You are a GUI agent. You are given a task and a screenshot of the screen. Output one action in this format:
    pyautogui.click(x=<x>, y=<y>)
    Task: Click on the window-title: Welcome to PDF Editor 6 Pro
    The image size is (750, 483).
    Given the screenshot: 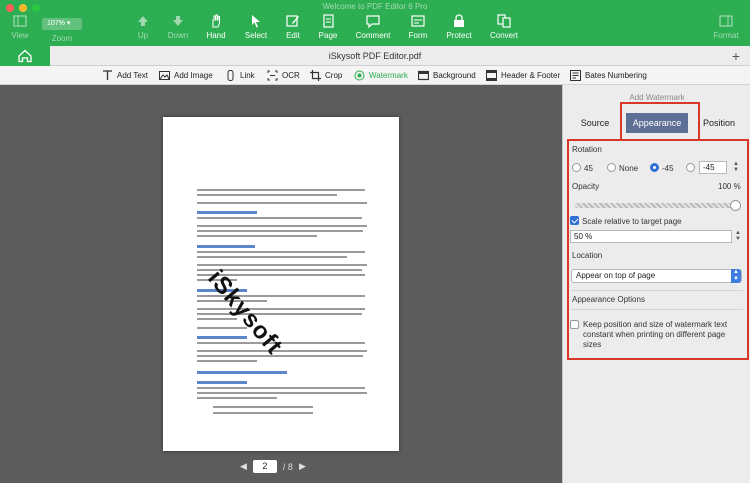 What is the action you would take?
    pyautogui.click(x=375, y=6)
    